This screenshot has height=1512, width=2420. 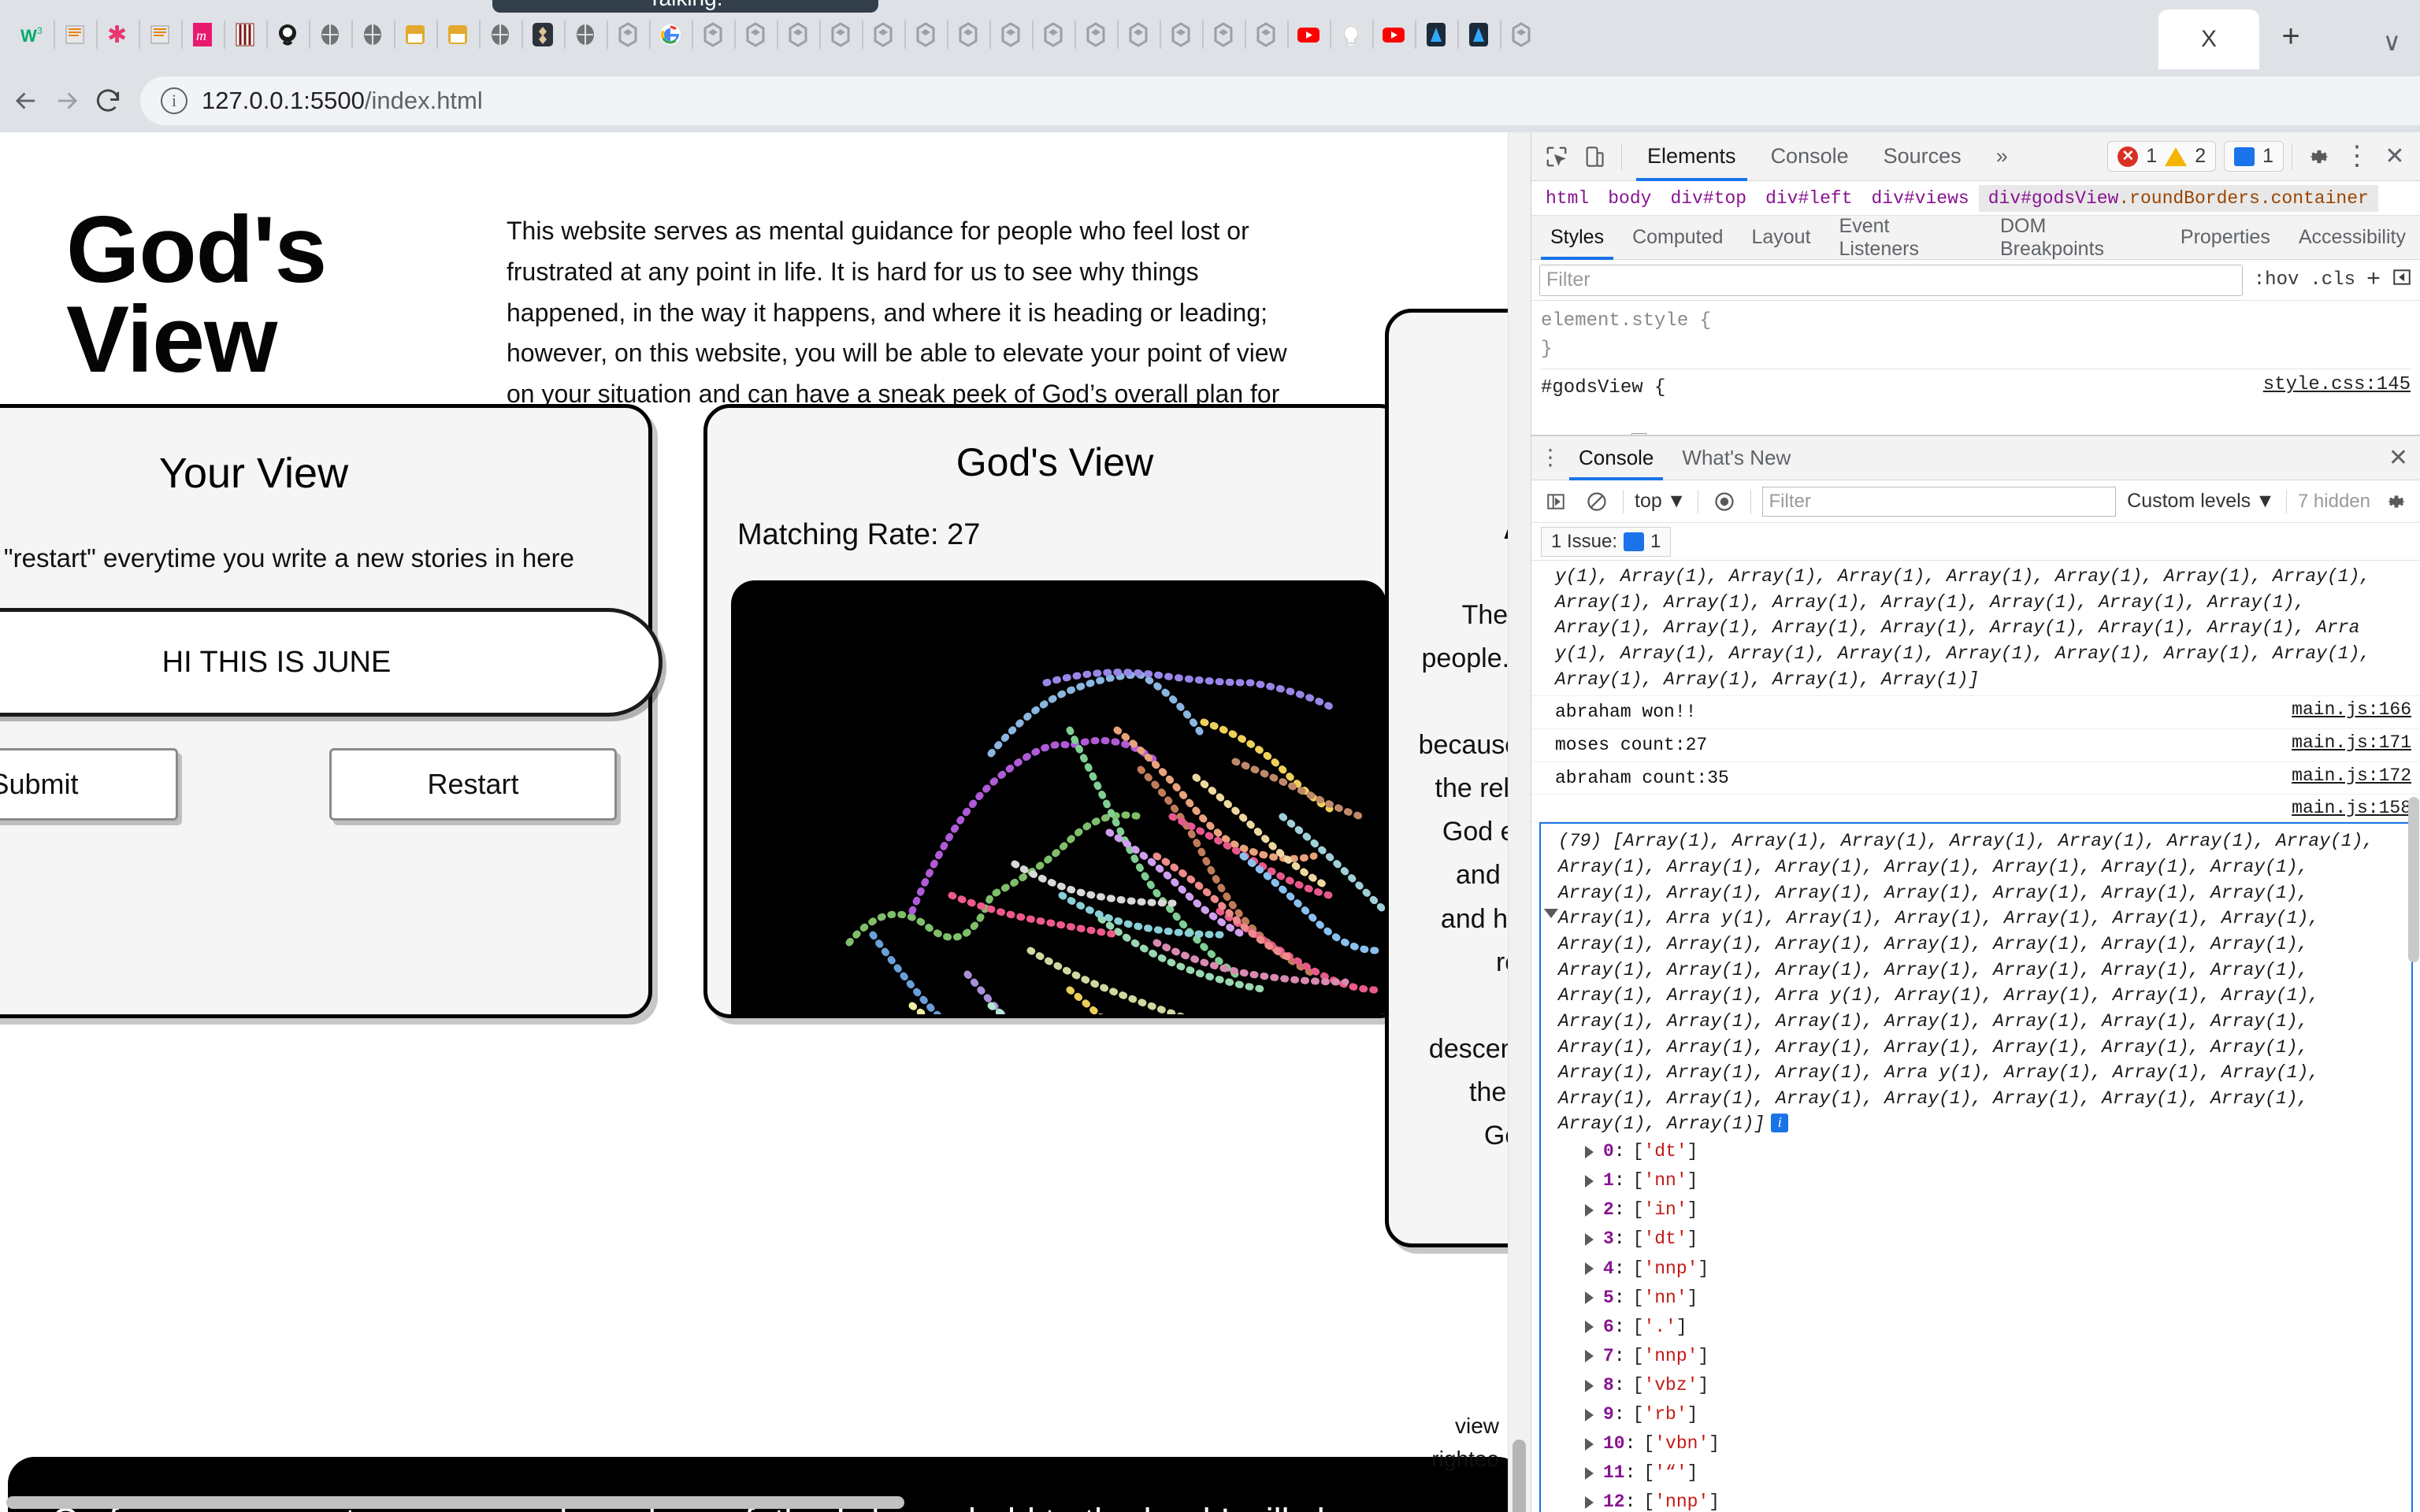 What do you see at coordinates (1994, 1269) in the screenshot?
I see `array-item: 4:['nnp']` at bounding box center [1994, 1269].